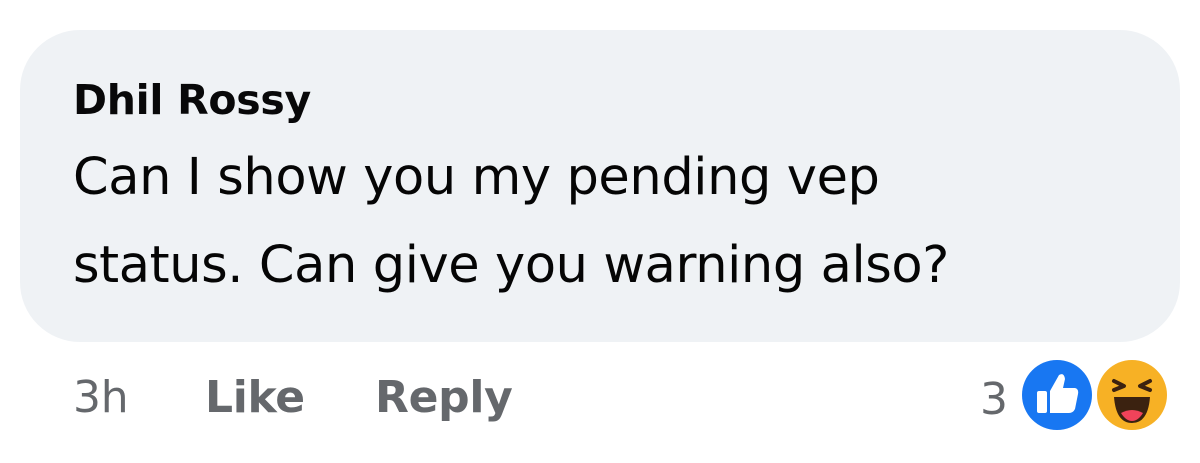 This screenshot has height=463, width=1200. What do you see at coordinates (1057, 395) in the screenshot?
I see `like-icon` at bounding box center [1057, 395].